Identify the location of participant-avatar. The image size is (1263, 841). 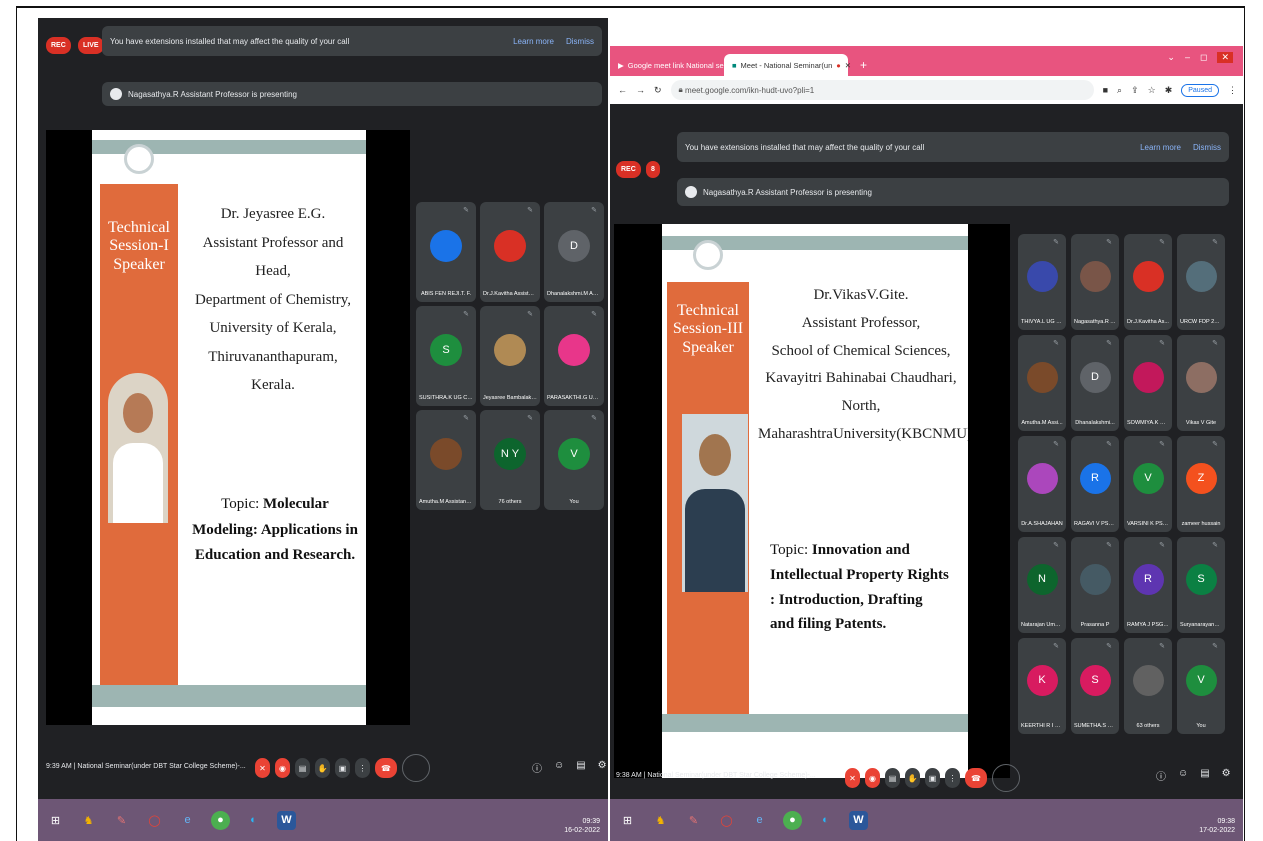
(1148, 680).